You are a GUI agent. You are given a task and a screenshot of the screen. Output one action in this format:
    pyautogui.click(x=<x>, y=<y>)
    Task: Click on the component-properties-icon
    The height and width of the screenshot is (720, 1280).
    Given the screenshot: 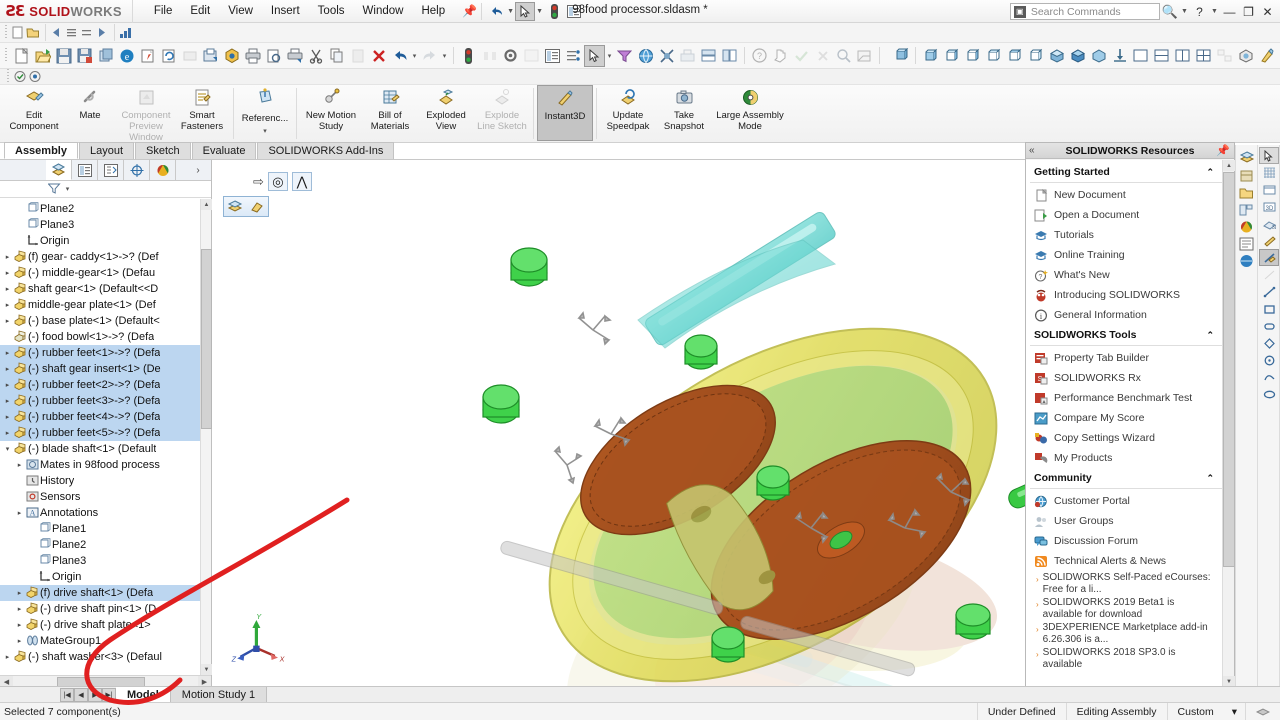 What is the action you would take?
    pyautogui.click(x=257, y=206)
    